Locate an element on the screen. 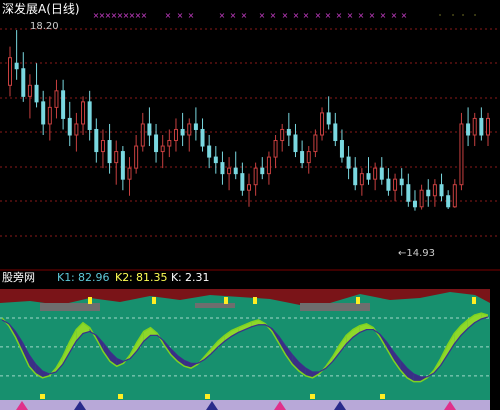 This screenshot has height=410, width=500. legend-k1-value: 82.96 is located at coordinates (94, 277).